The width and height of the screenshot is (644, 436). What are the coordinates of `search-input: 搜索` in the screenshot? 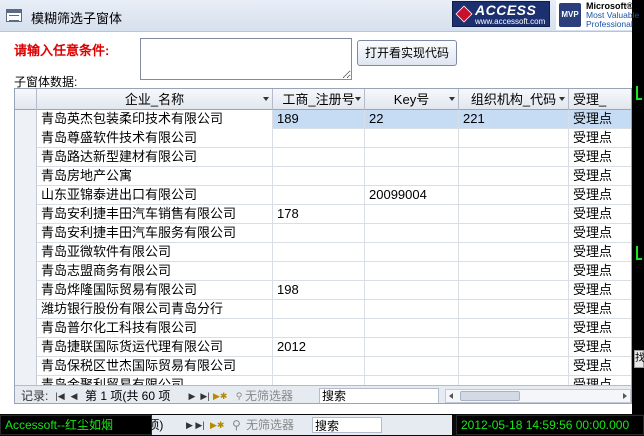 It's located at (379, 395).